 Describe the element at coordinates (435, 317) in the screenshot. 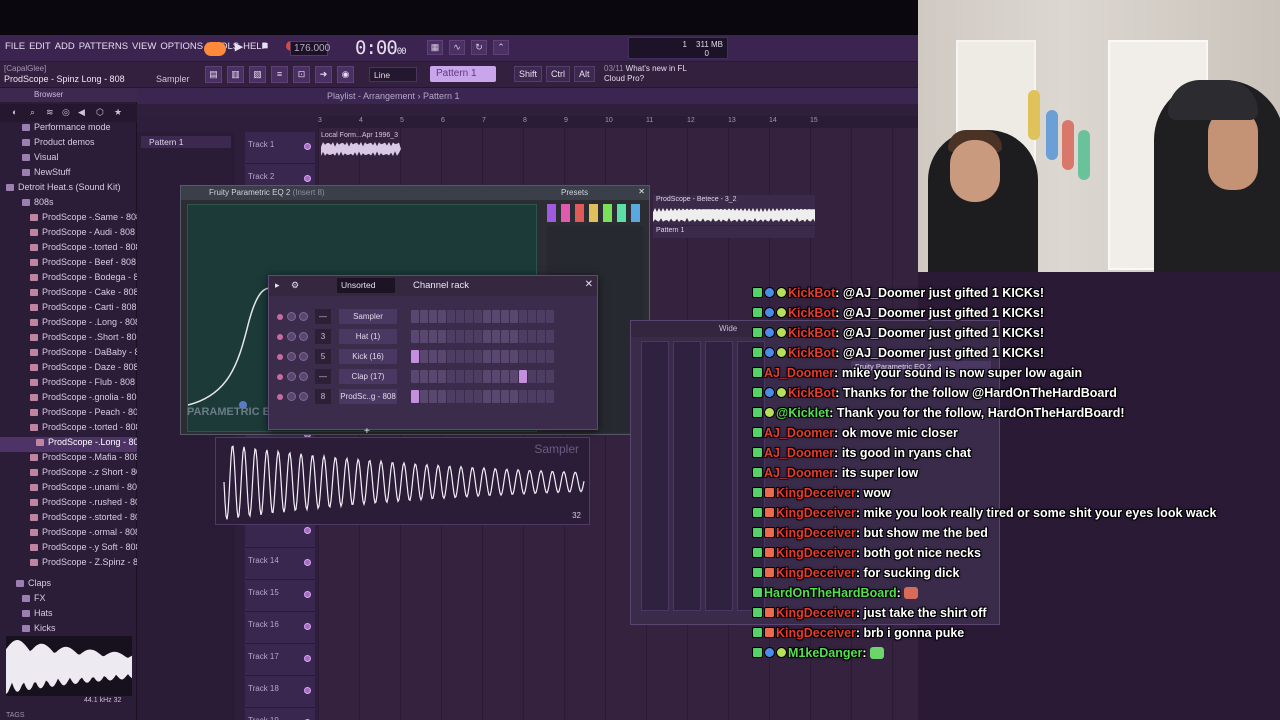

I see `channel-row: — Sampler` at that location.